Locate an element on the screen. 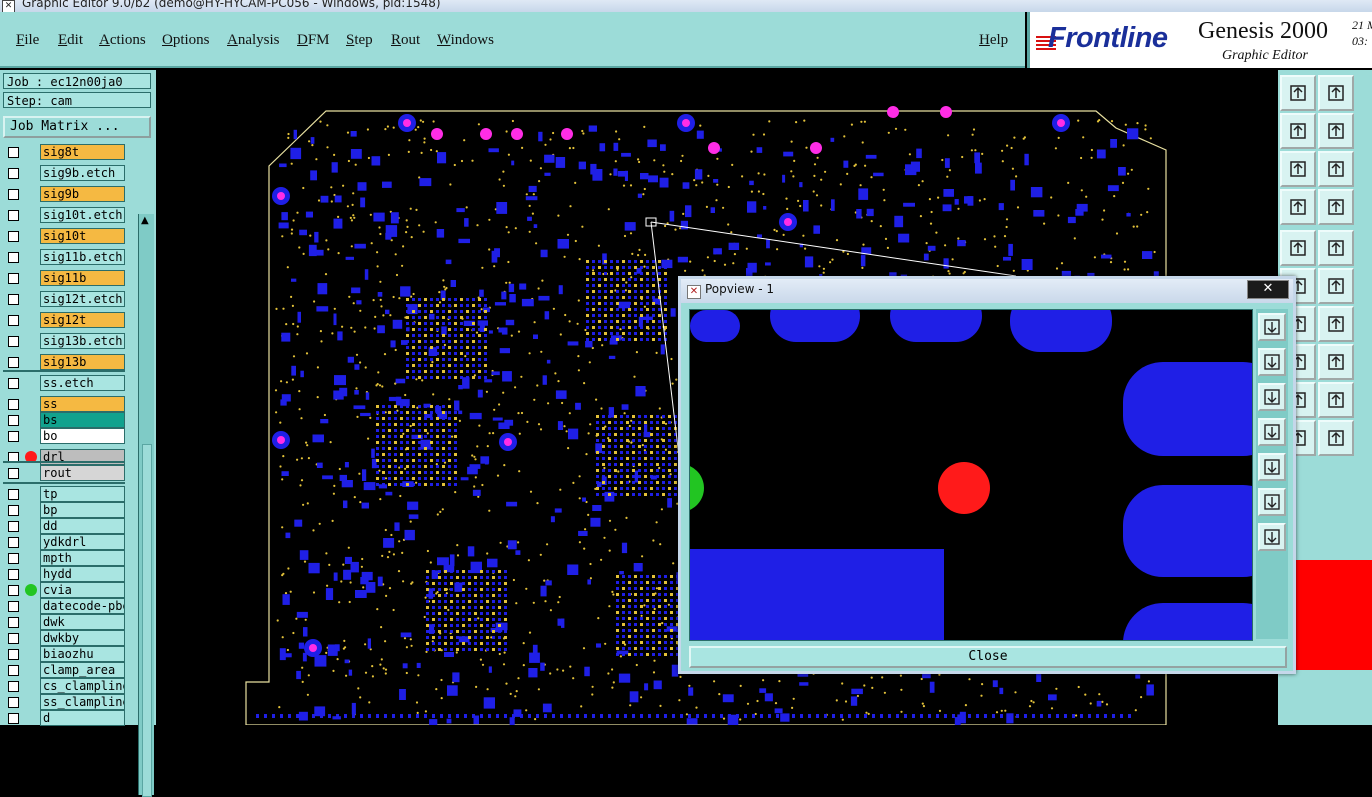 The width and height of the screenshot is (1372, 797). select2-icon is located at coordinates (1336, 438).